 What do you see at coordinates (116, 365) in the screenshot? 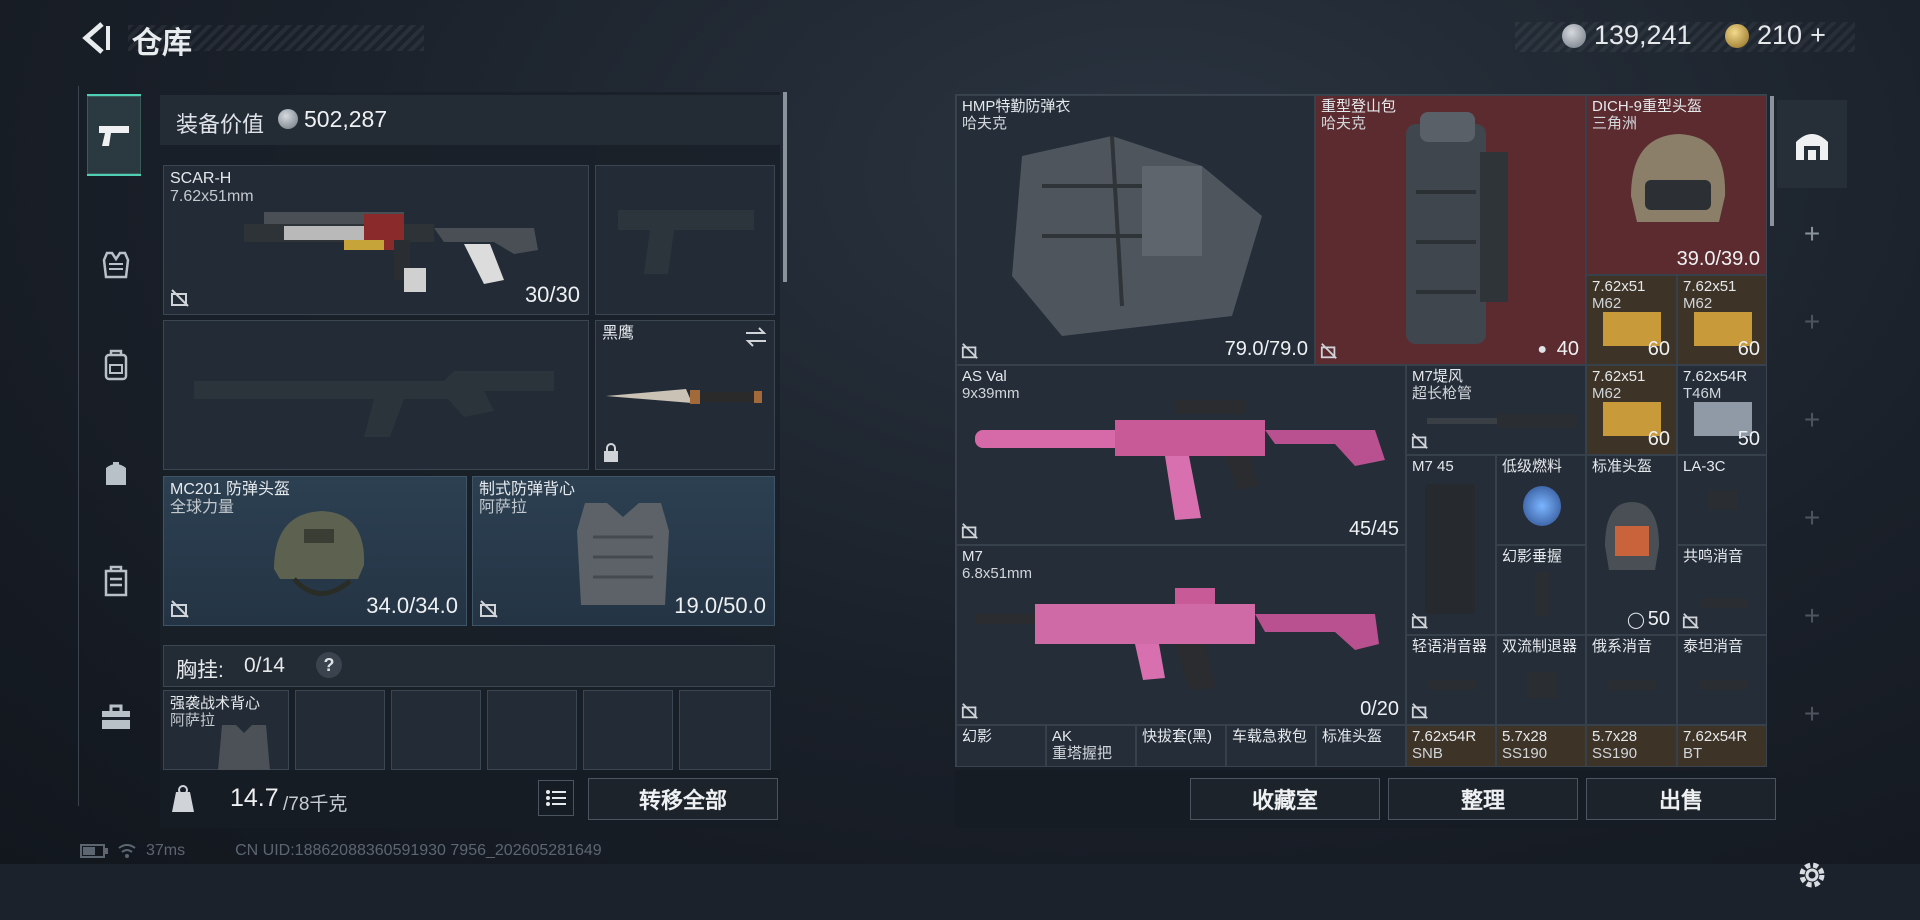
I see `nav-backpack` at bounding box center [116, 365].